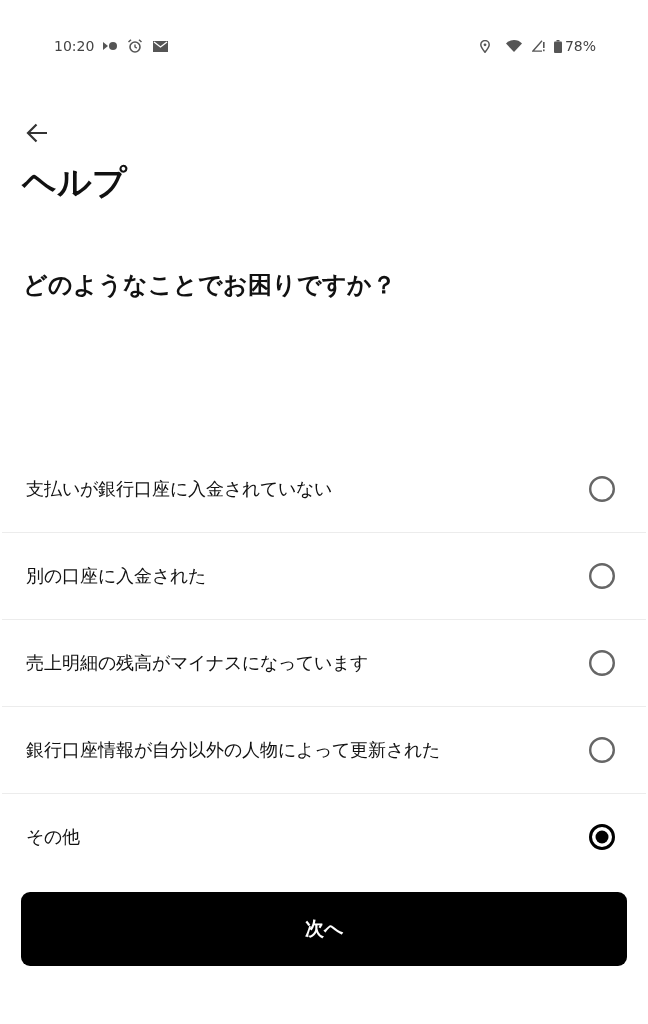 The image size is (648, 1024). I want to click on question-heading: どのようなことでお困りですか？, so click(209, 285).